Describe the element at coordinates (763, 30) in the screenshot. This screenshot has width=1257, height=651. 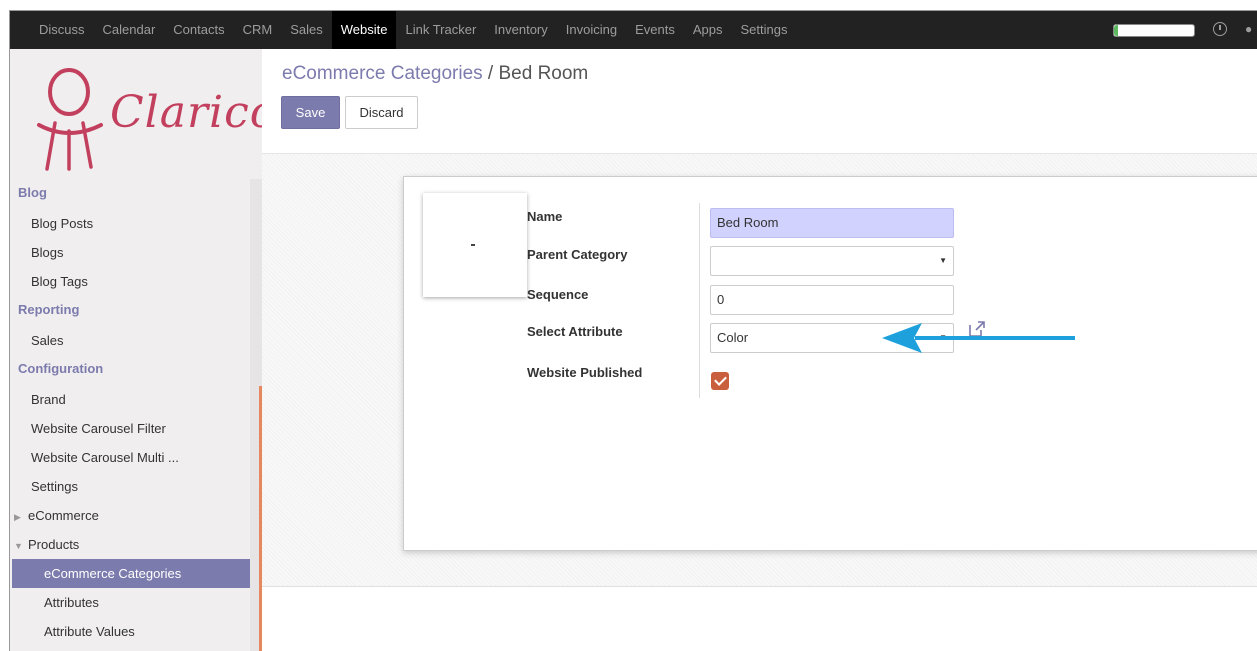
I see `nav-settings: Settings` at that location.